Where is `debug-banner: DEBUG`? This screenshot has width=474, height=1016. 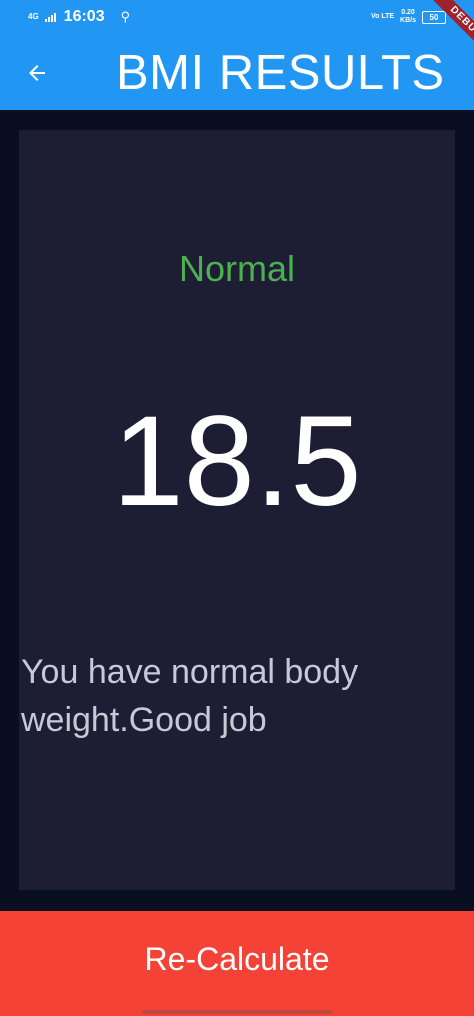
debug-banner: DEBUG is located at coordinates (433, 41).